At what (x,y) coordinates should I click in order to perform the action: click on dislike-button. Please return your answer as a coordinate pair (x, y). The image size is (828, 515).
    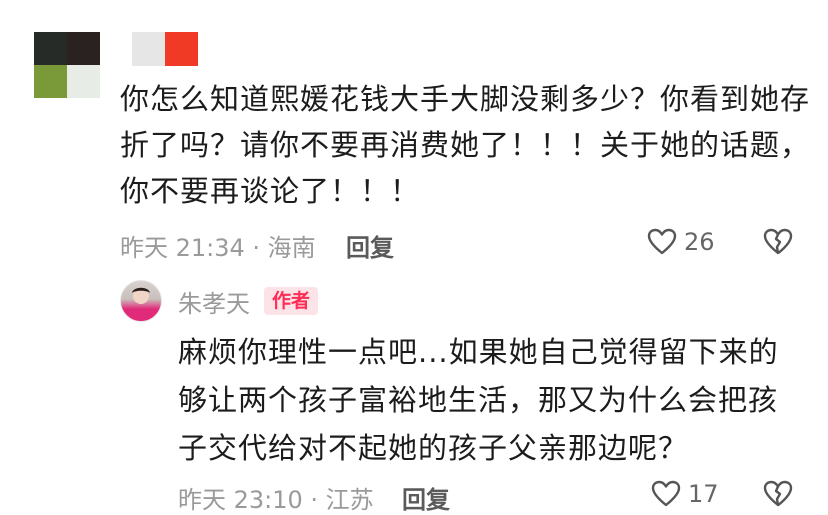
    Looking at the image, I should click on (778, 242).